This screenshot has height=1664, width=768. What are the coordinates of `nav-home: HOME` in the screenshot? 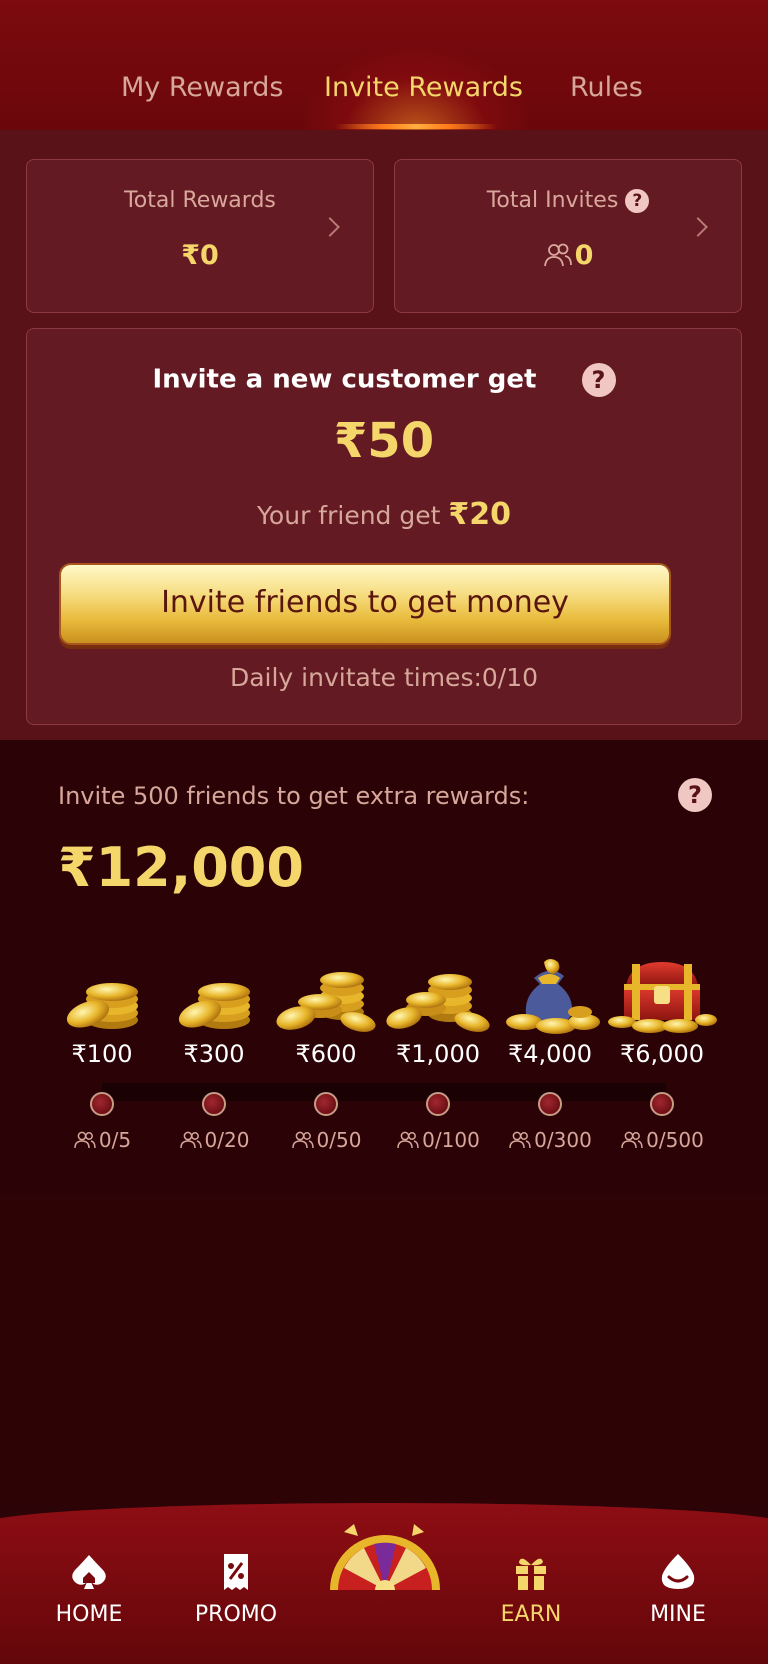 It's located at (89, 1589).